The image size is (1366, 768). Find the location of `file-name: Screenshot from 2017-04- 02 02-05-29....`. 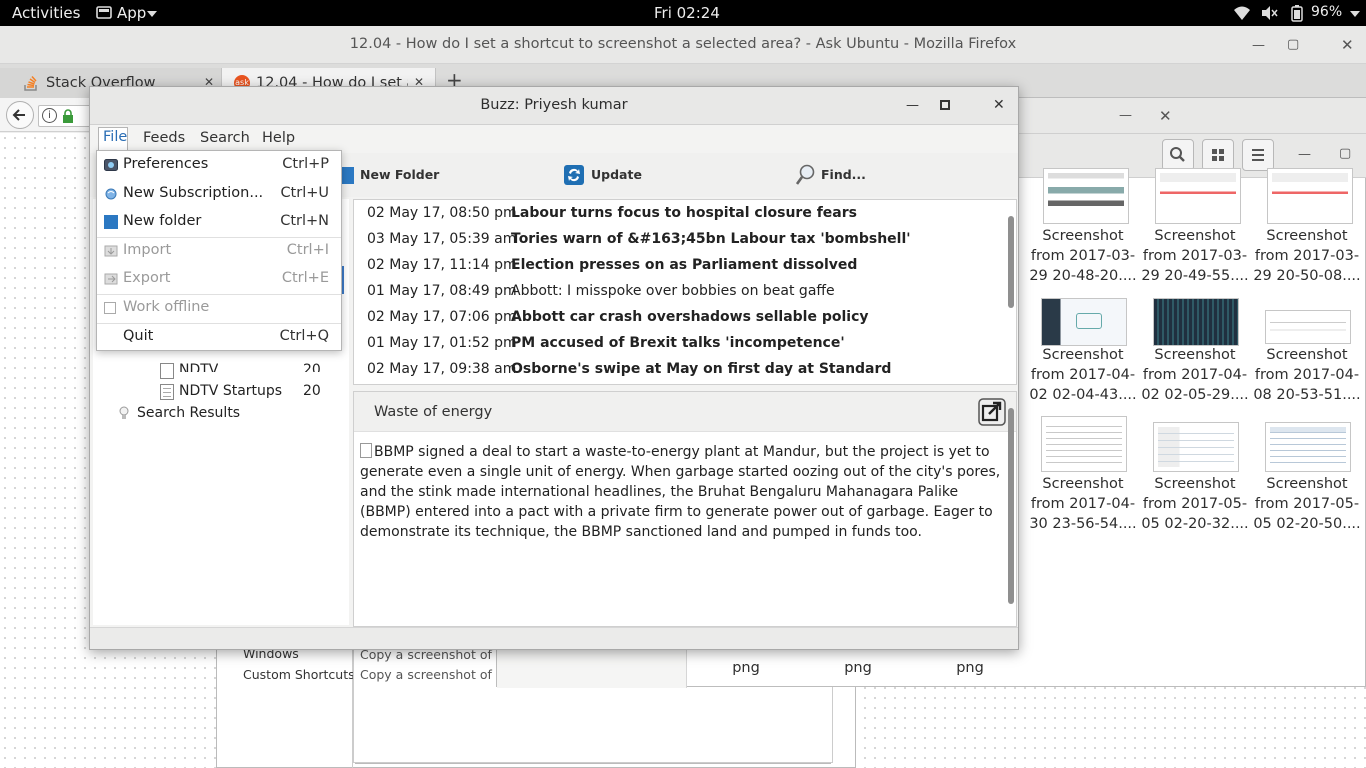

file-name: Screenshot from 2017-04- 02 02-05-29.... is located at coordinates (1195, 375).